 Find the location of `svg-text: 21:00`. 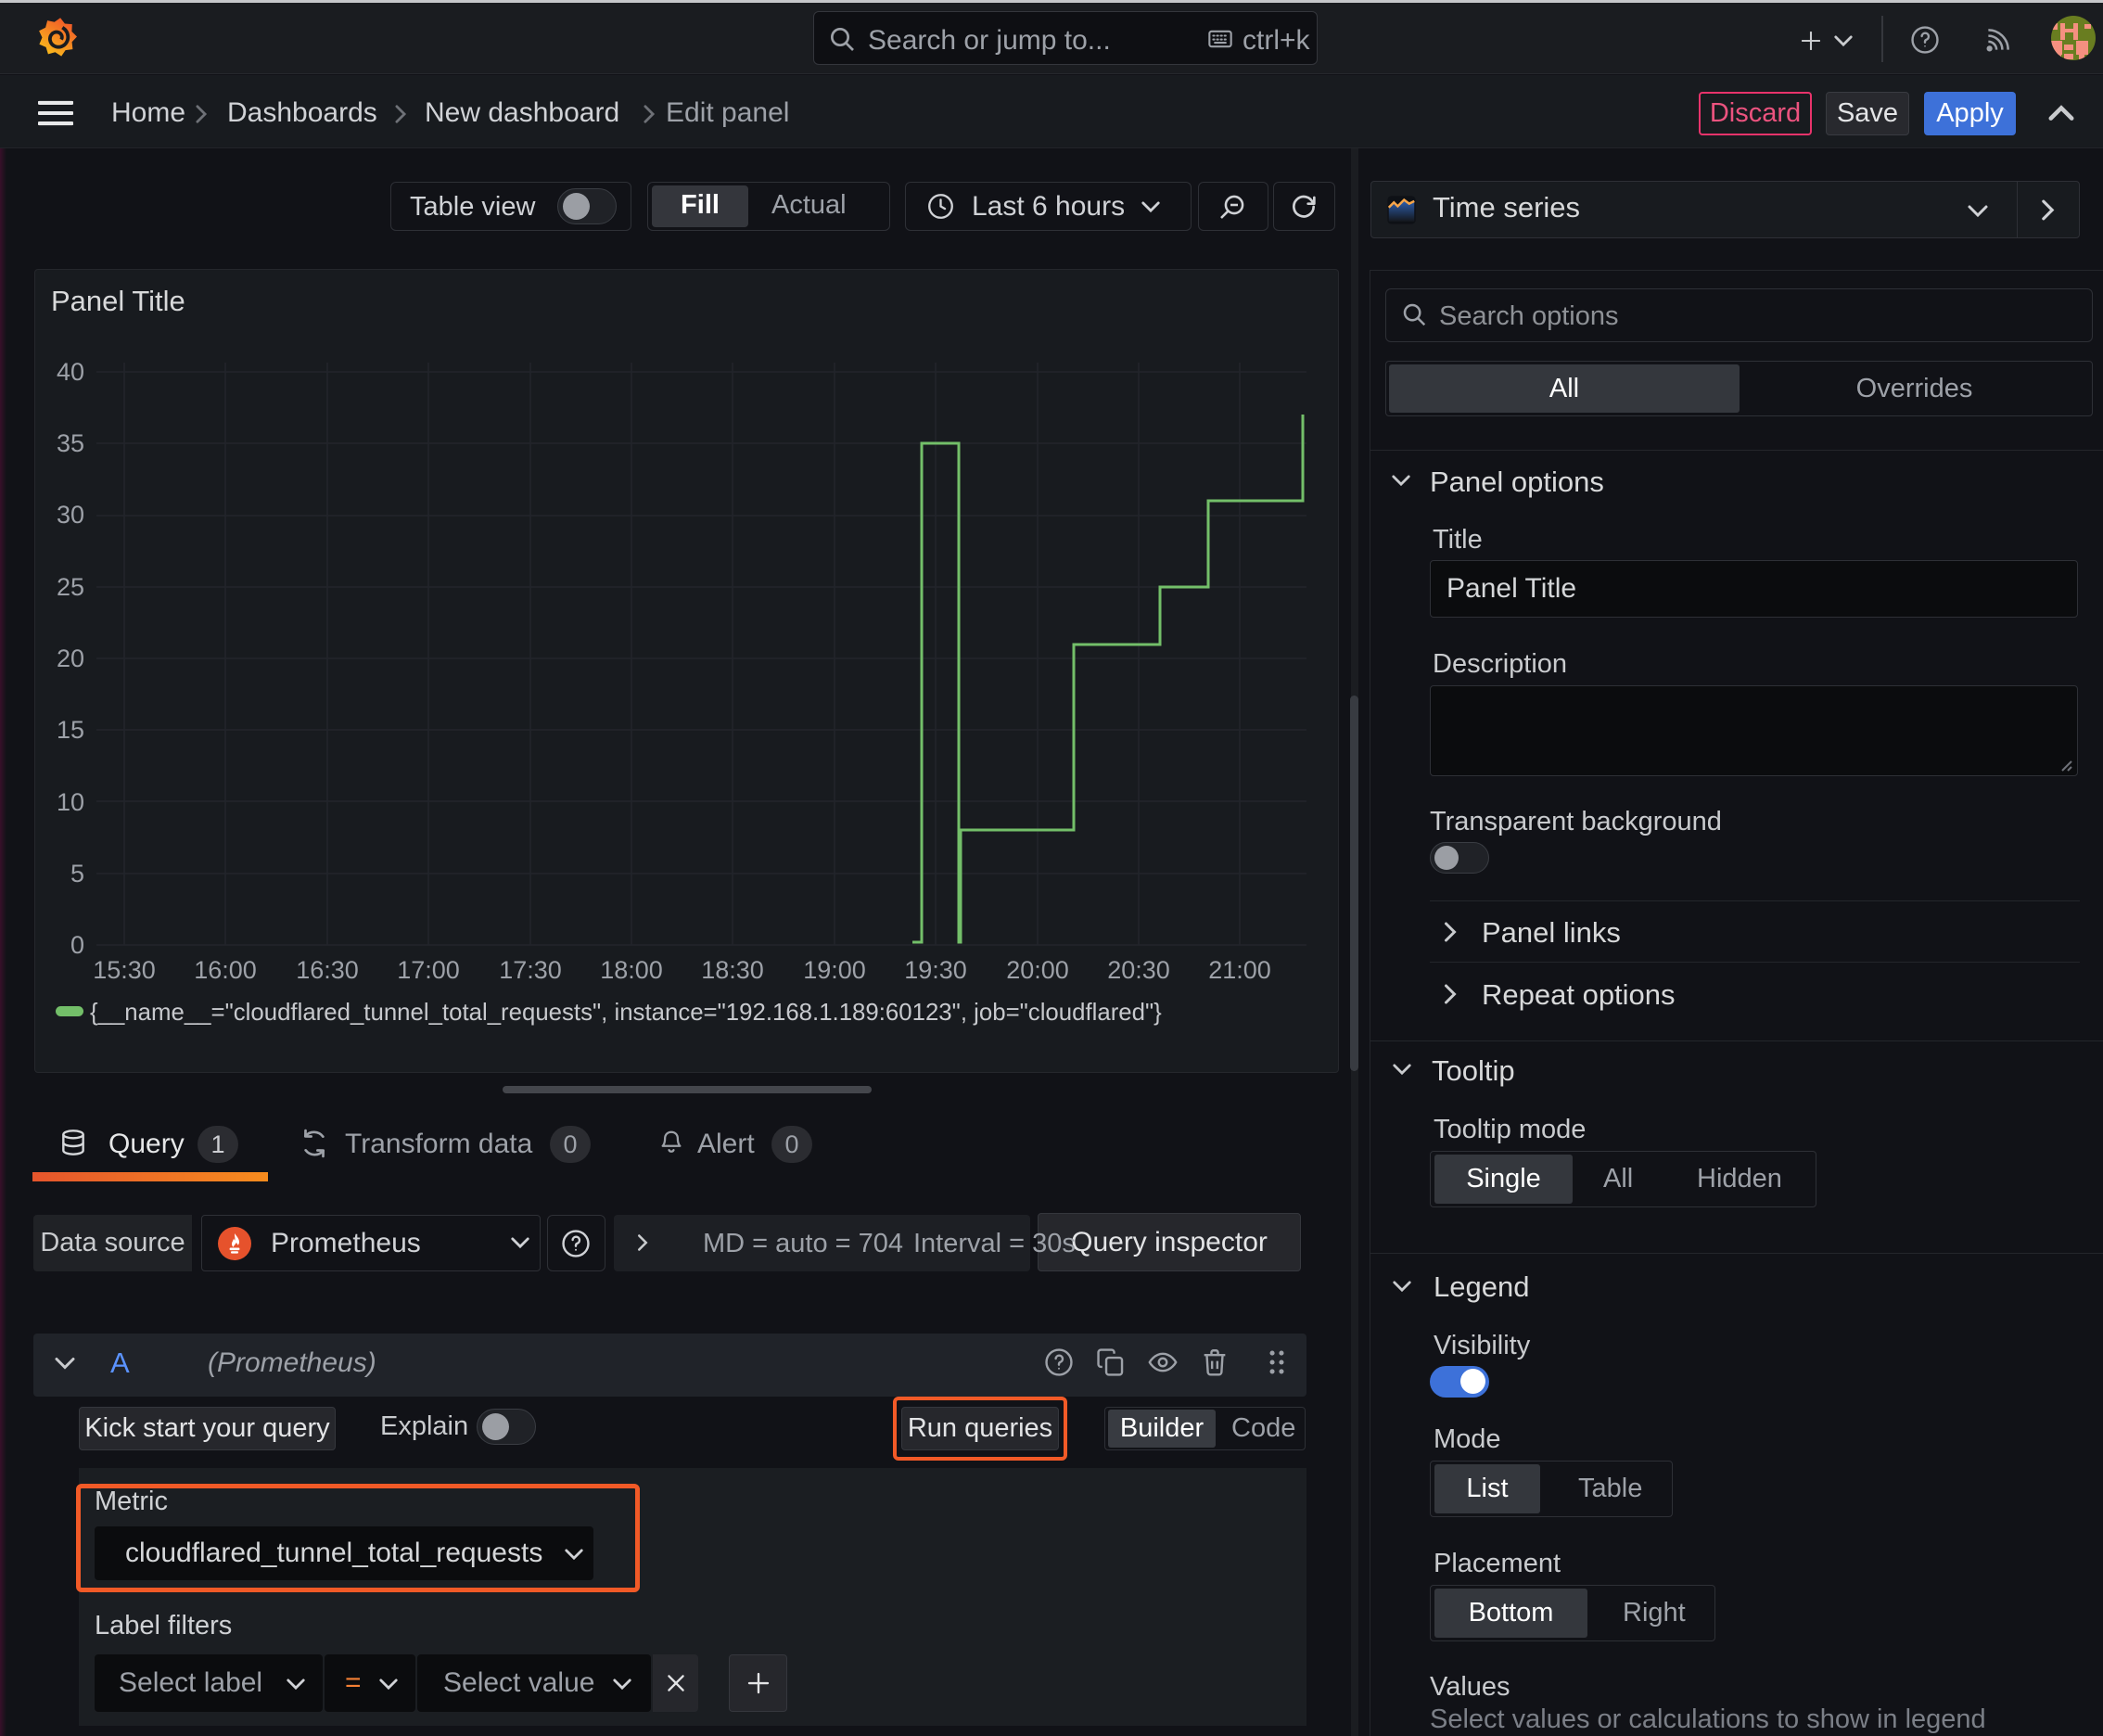

svg-text: 21:00 is located at coordinates (1239, 970).